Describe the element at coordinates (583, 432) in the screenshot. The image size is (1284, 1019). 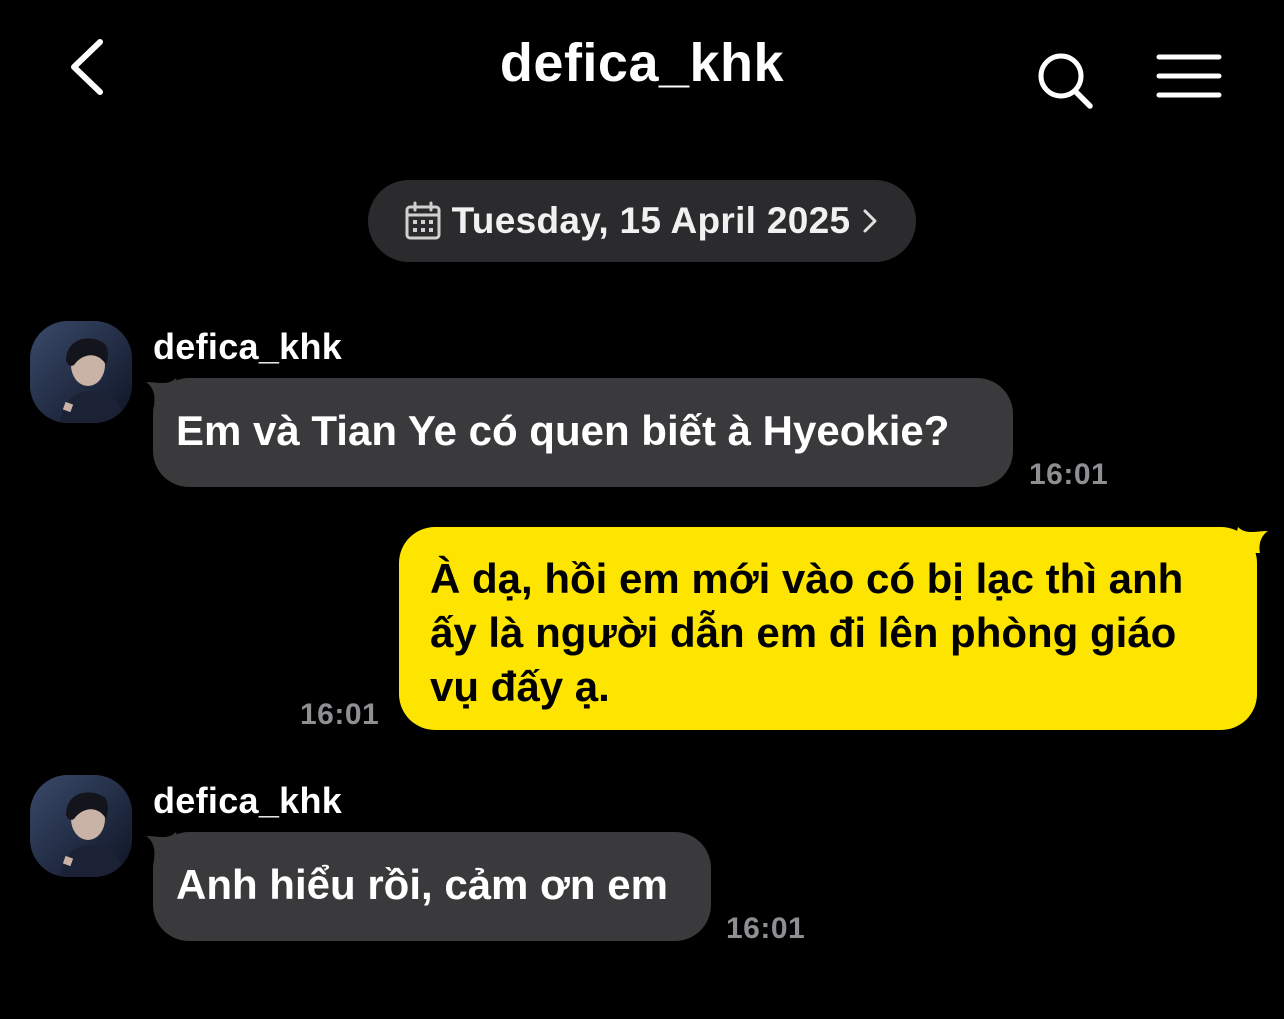
I see `message-bubble-incoming: Em và Tian Ye có quen biết à Hyeokie?` at that location.